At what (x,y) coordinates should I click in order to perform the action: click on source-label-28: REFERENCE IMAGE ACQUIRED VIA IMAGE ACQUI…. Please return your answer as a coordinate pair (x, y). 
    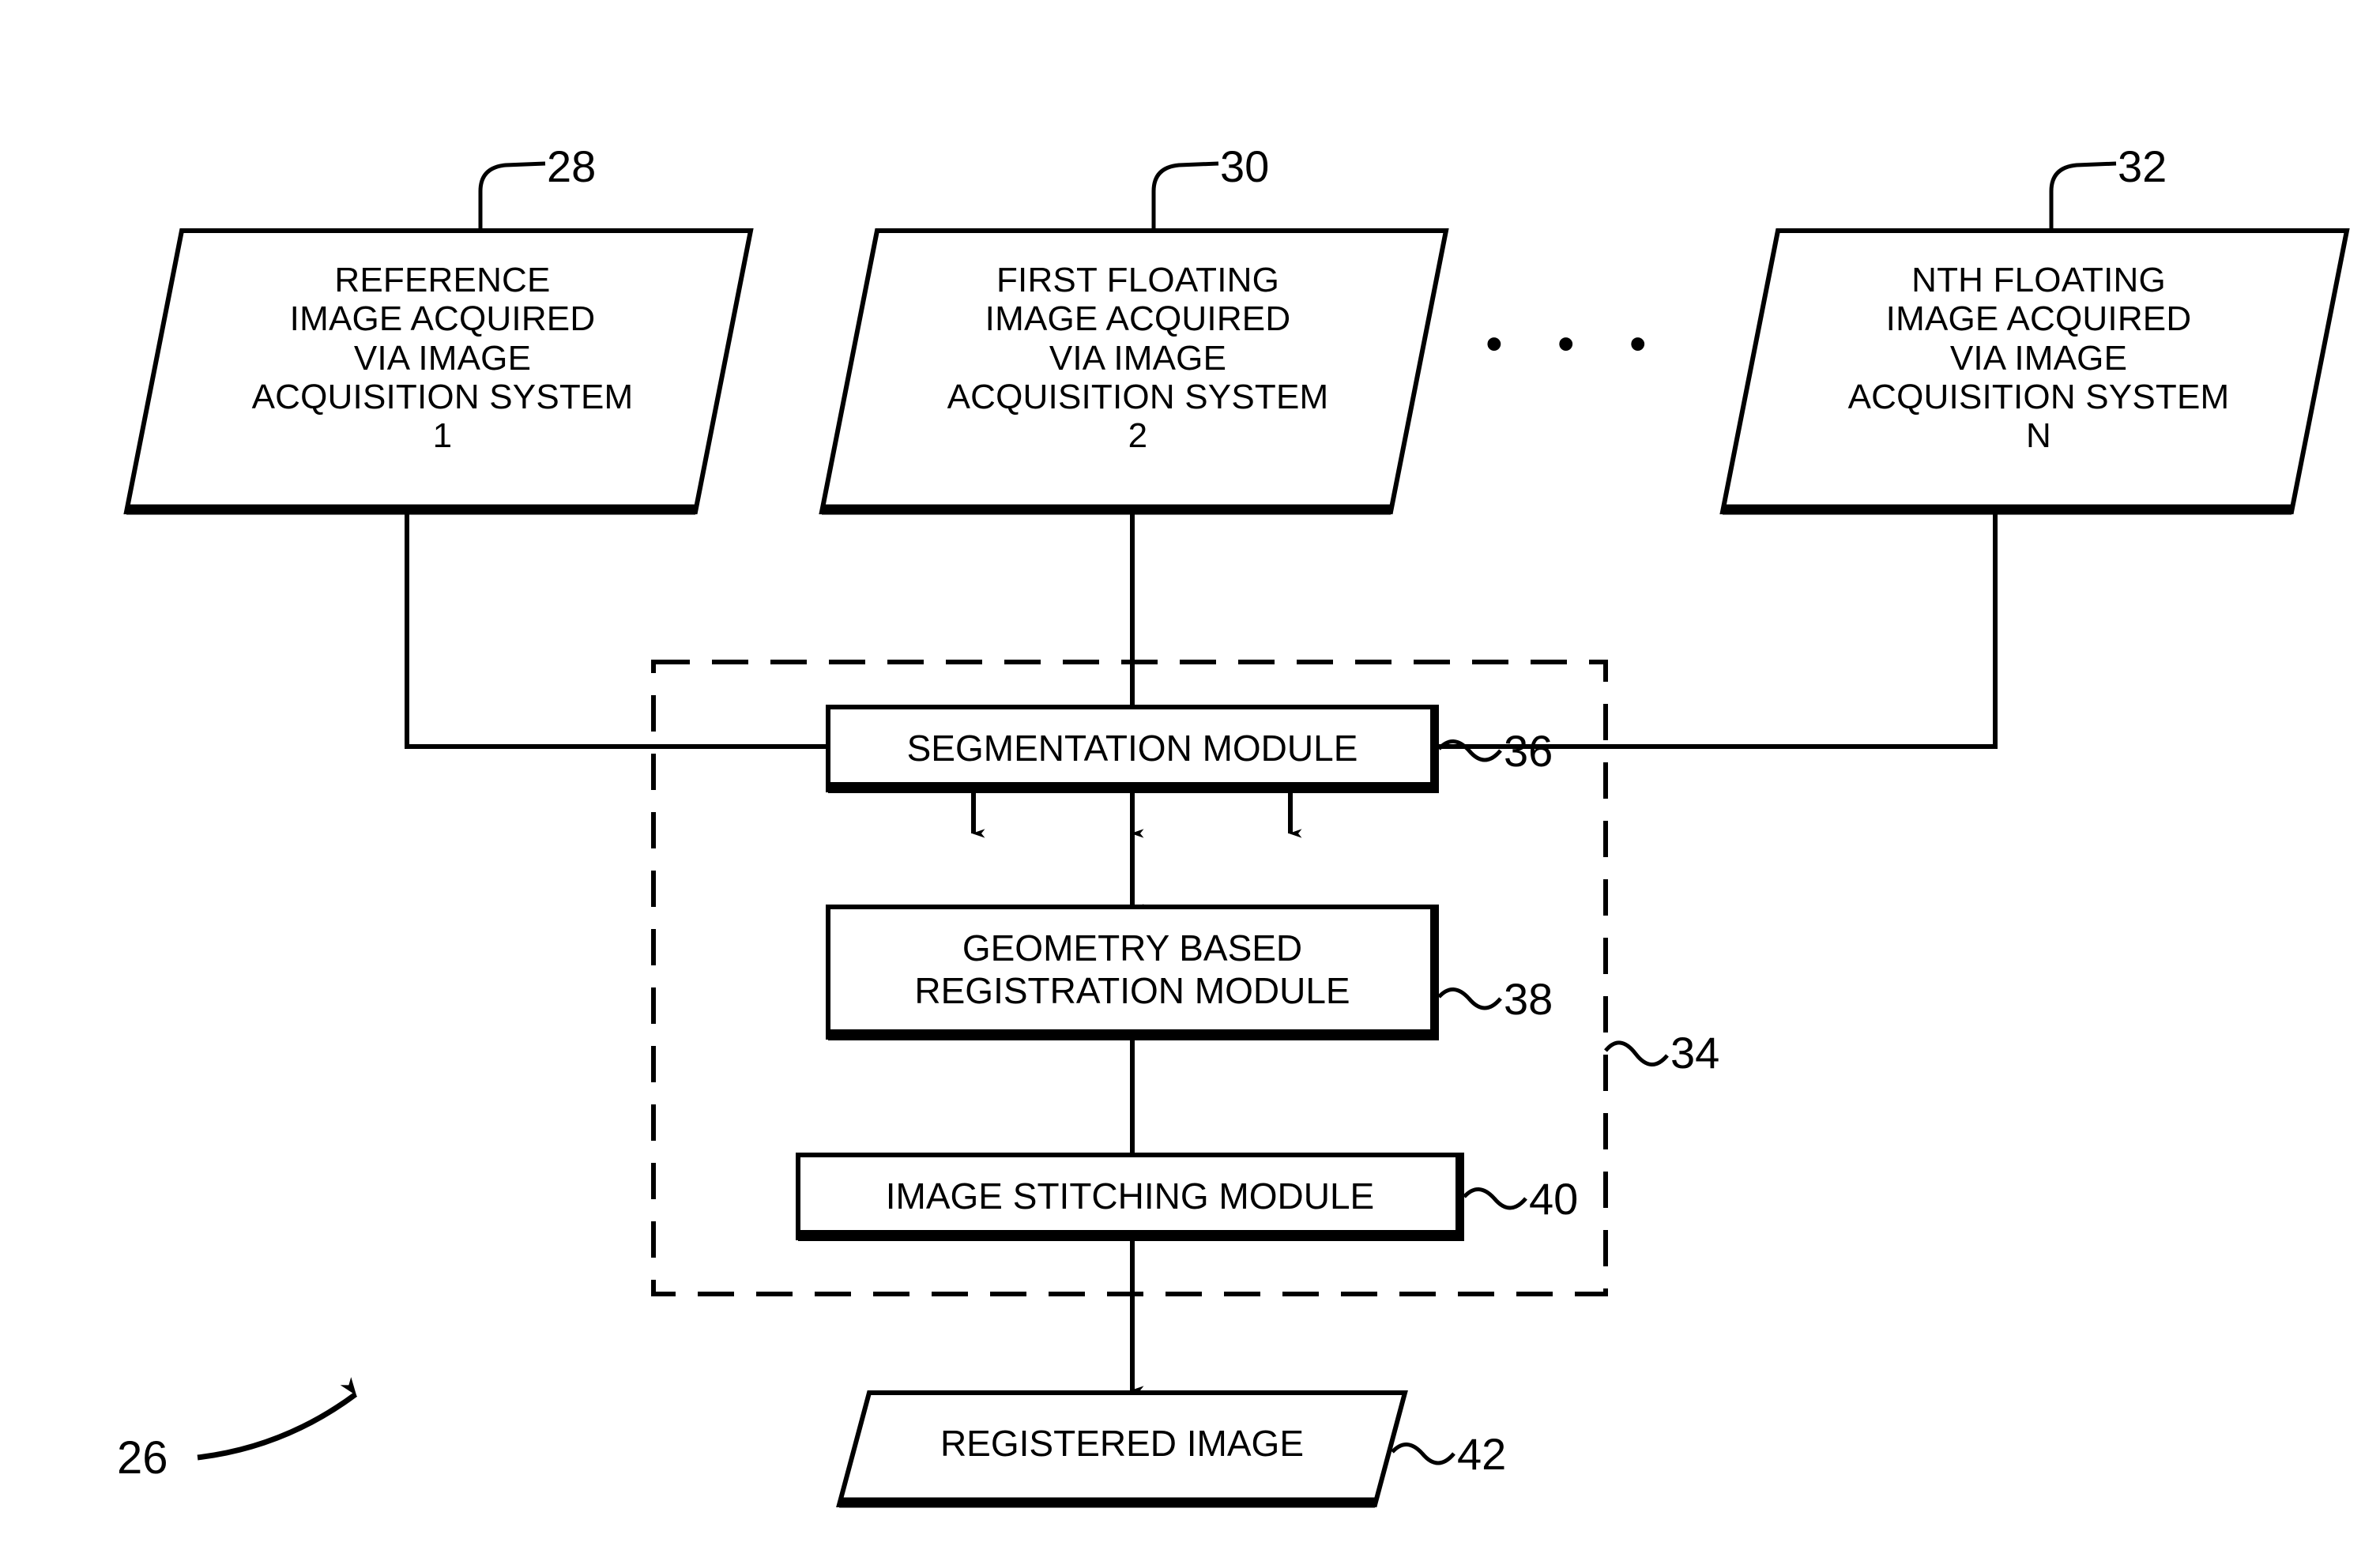
    Looking at the image, I should click on (442, 358).